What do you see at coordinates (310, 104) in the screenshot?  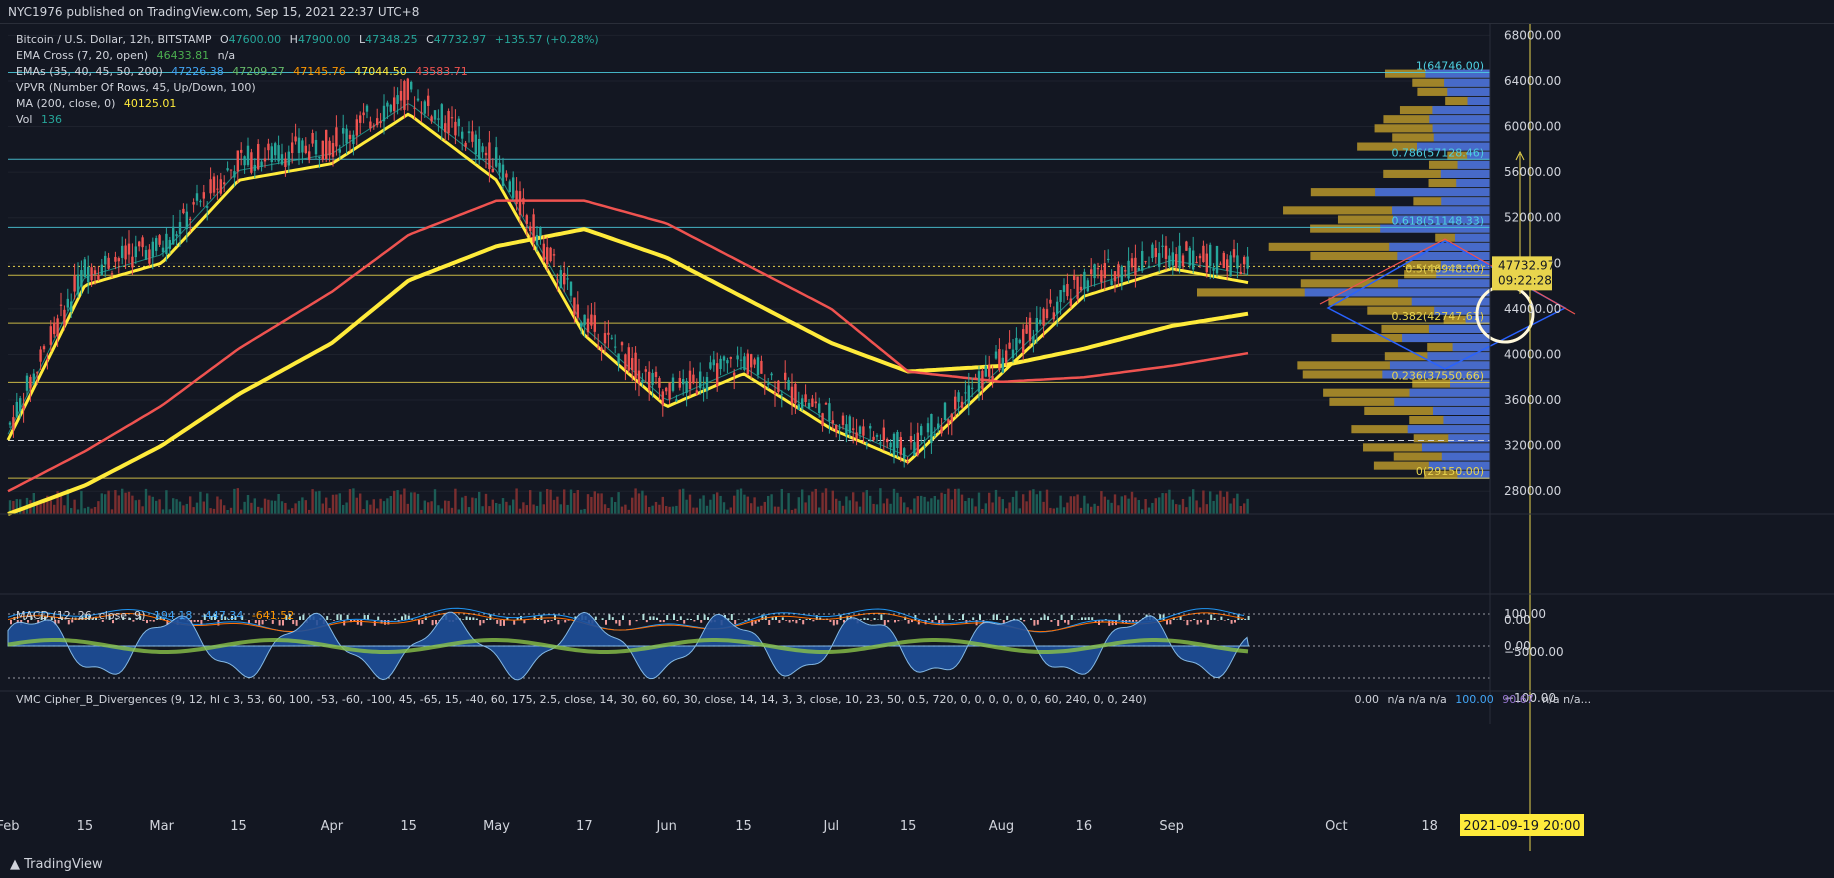 I see `ma-row: MA (200, close, 0) 40125.01` at bounding box center [310, 104].